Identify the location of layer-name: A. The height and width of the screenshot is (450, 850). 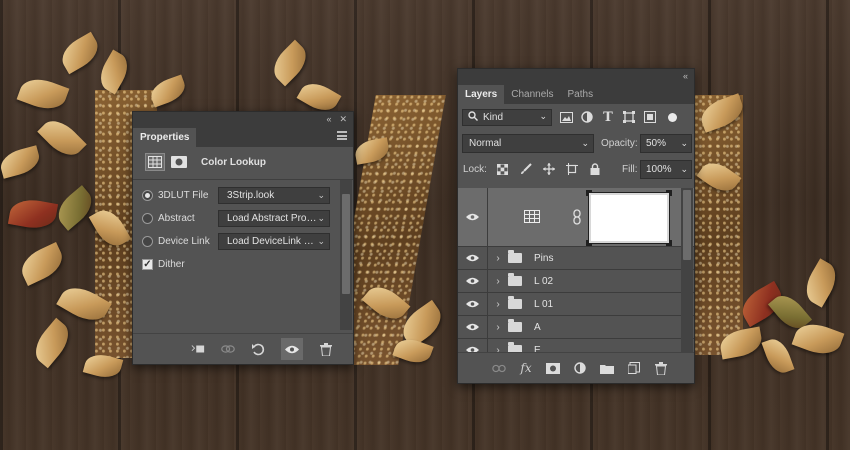
(537, 327).